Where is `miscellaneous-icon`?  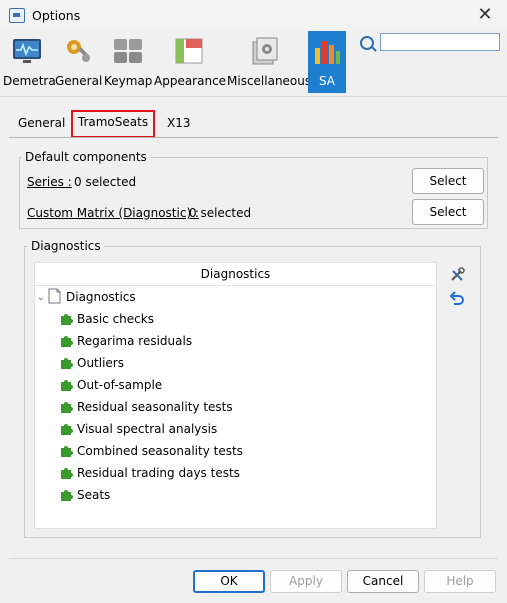
miscellaneous-icon is located at coordinates (265, 51).